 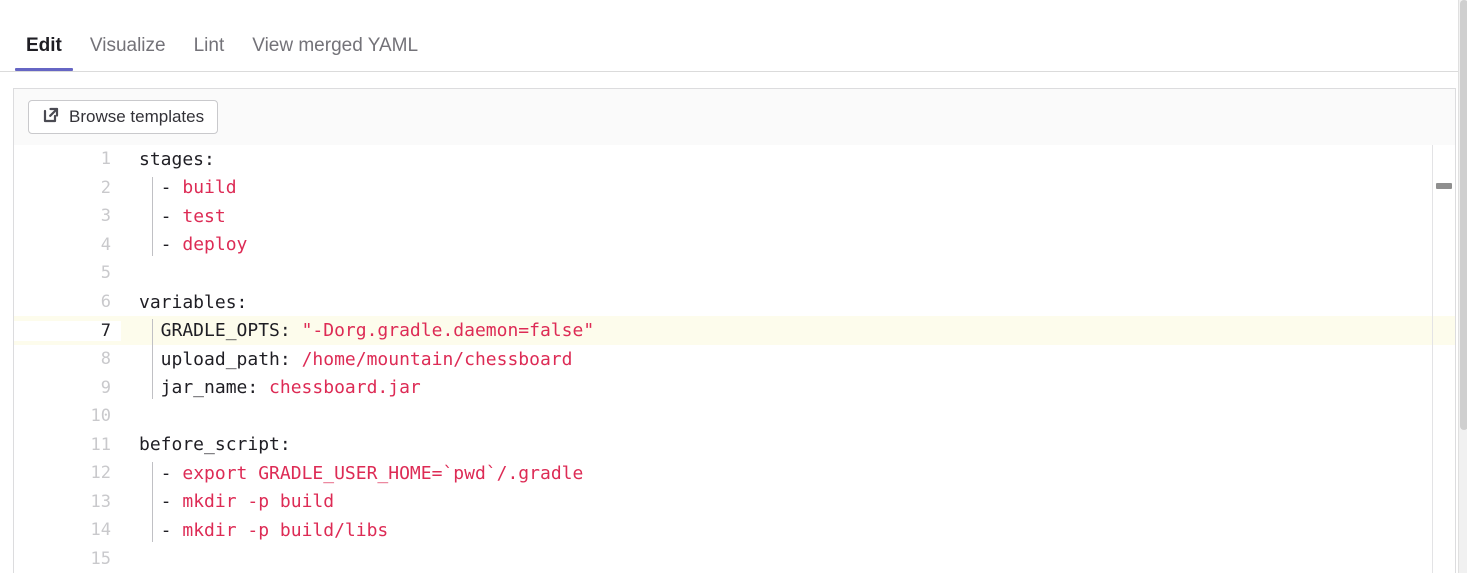 I want to click on tab-list: Edit Visualize Lint View merged YAML, so click(x=729, y=35).